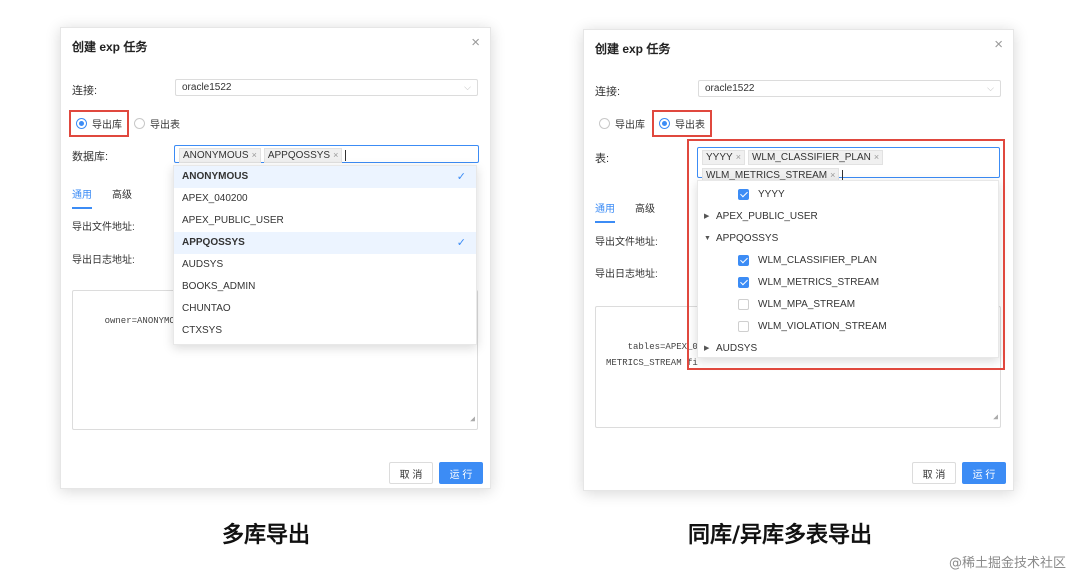 This screenshot has width=1080, height=585. Describe the element at coordinates (266, 535) in the screenshot. I see `caption-left: 多库导出` at that location.